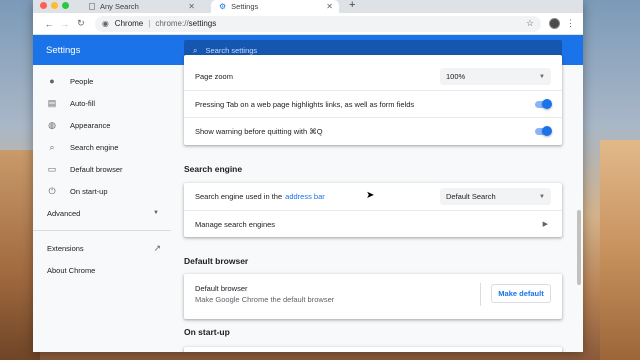 This screenshot has height=360, width=640. Describe the element at coordinates (373, 76) in the screenshot. I see `page-zoom-row: Page zoom 100% ▼` at that location.